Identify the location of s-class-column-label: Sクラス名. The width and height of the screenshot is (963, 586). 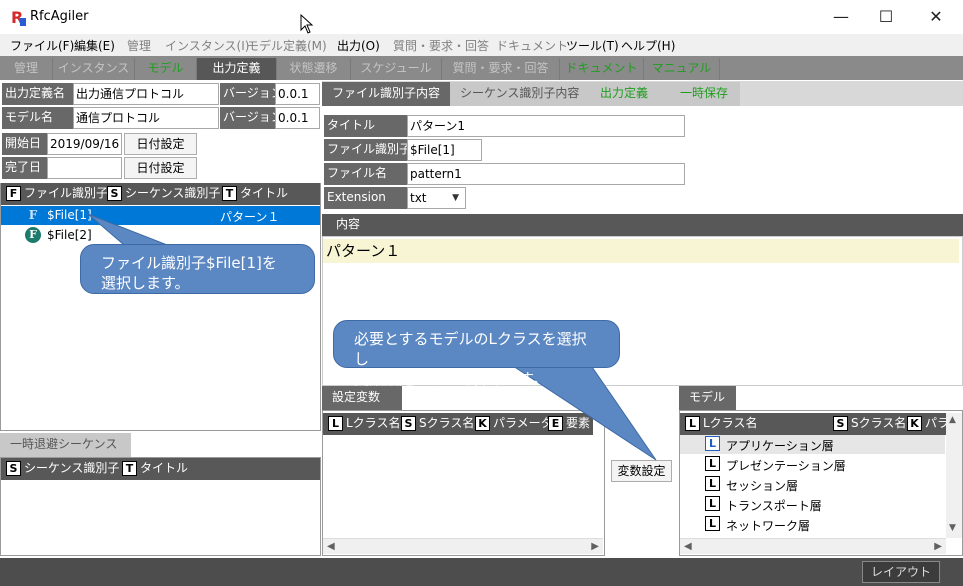
(447, 423).